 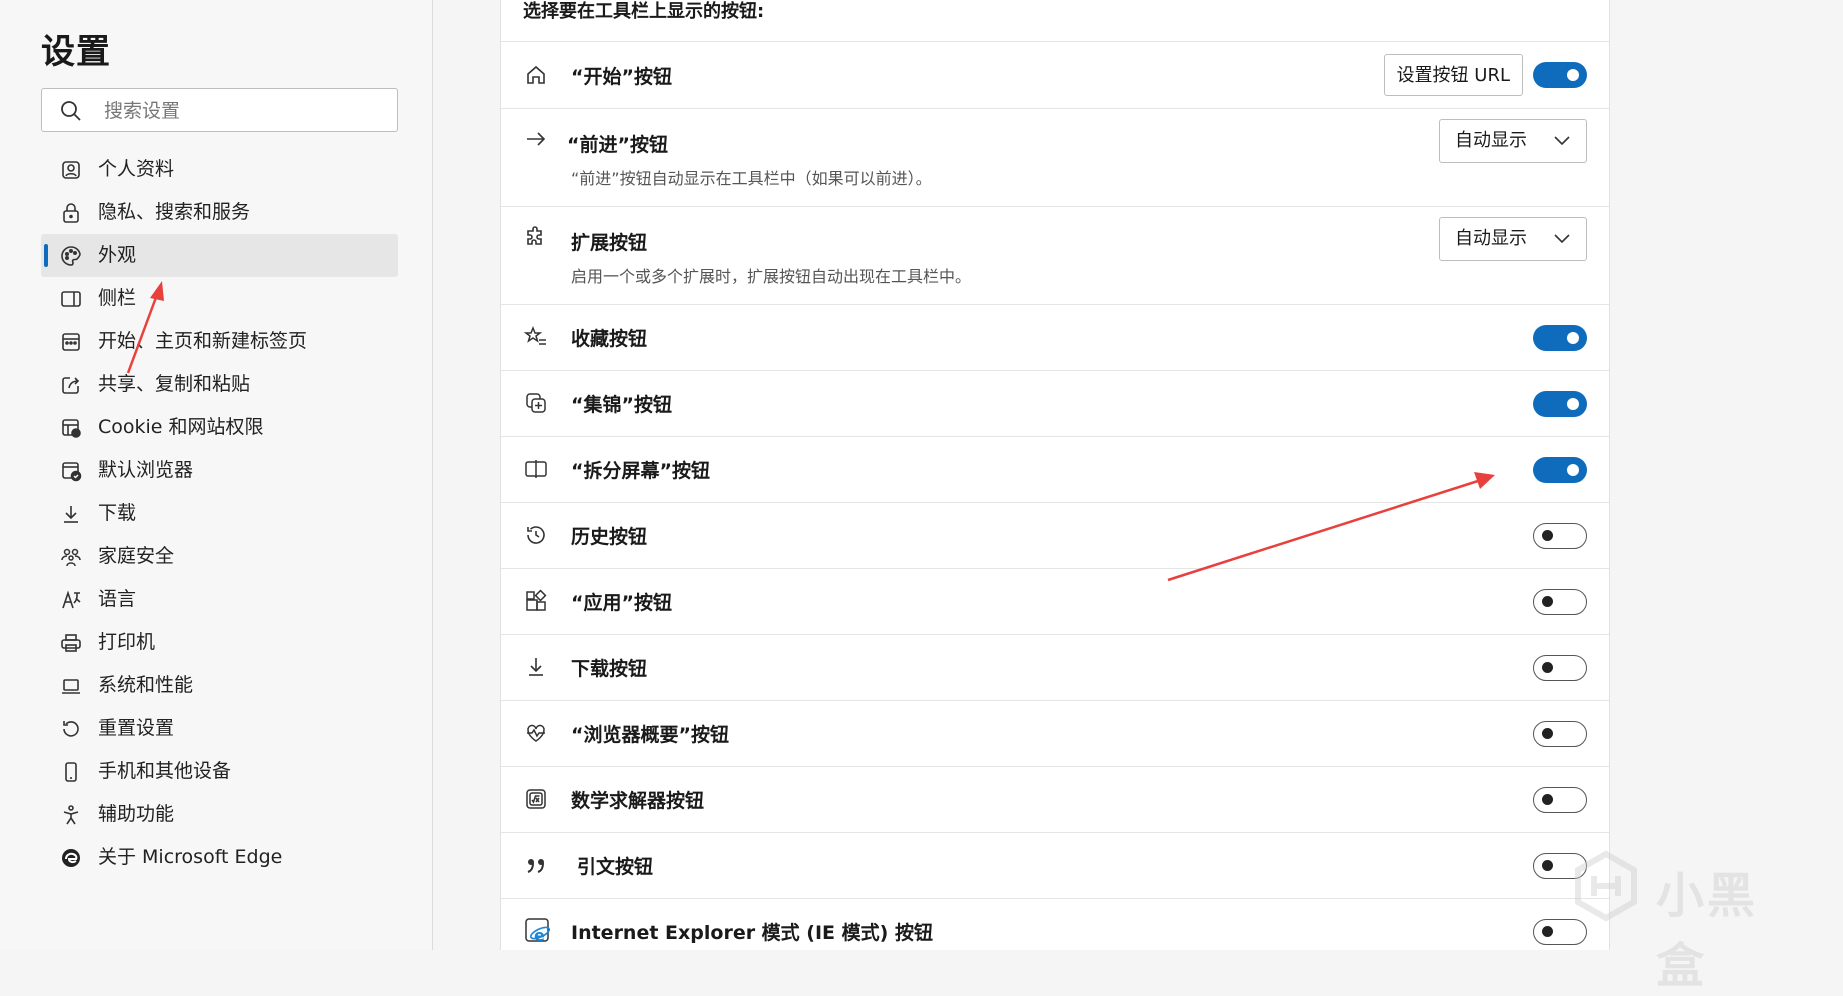 I want to click on sidebar-item-label: 开始、主页和新建标签页, so click(x=203, y=341).